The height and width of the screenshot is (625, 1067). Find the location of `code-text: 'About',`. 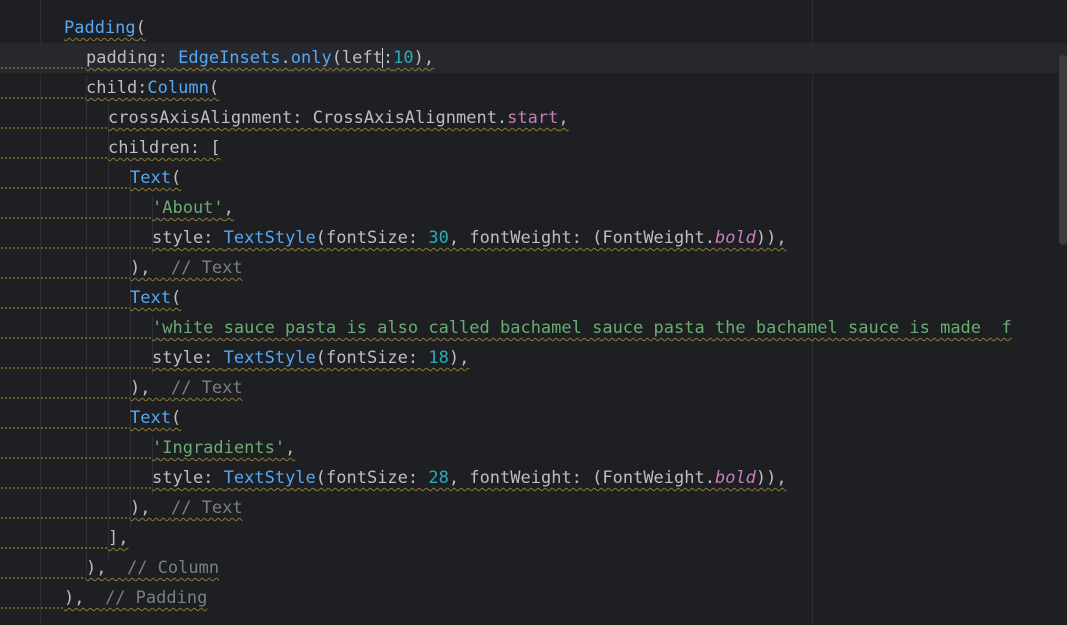

code-text: 'About', is located at coordinates (193, 208).